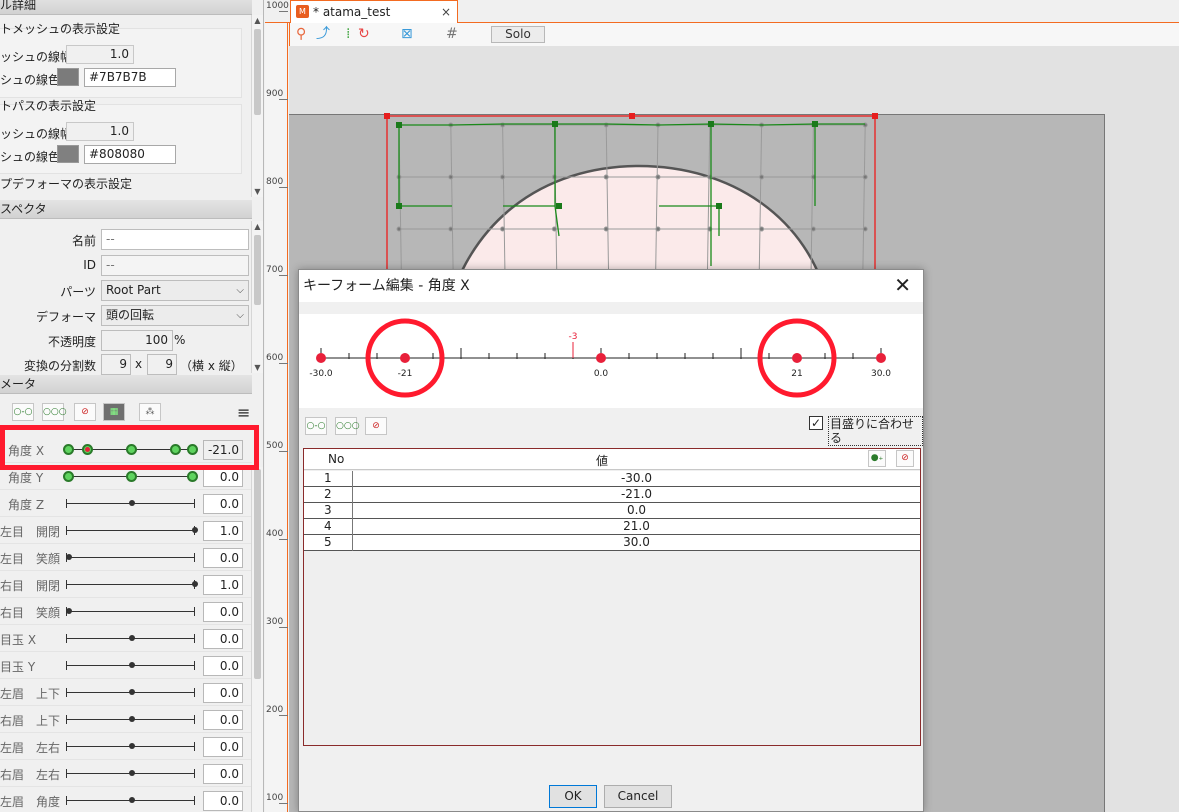 The image size is (1179, 812). Describe the element at coordinates (68, 77) in the screenshot. I see `art-mesh-color-swatch` at that location.